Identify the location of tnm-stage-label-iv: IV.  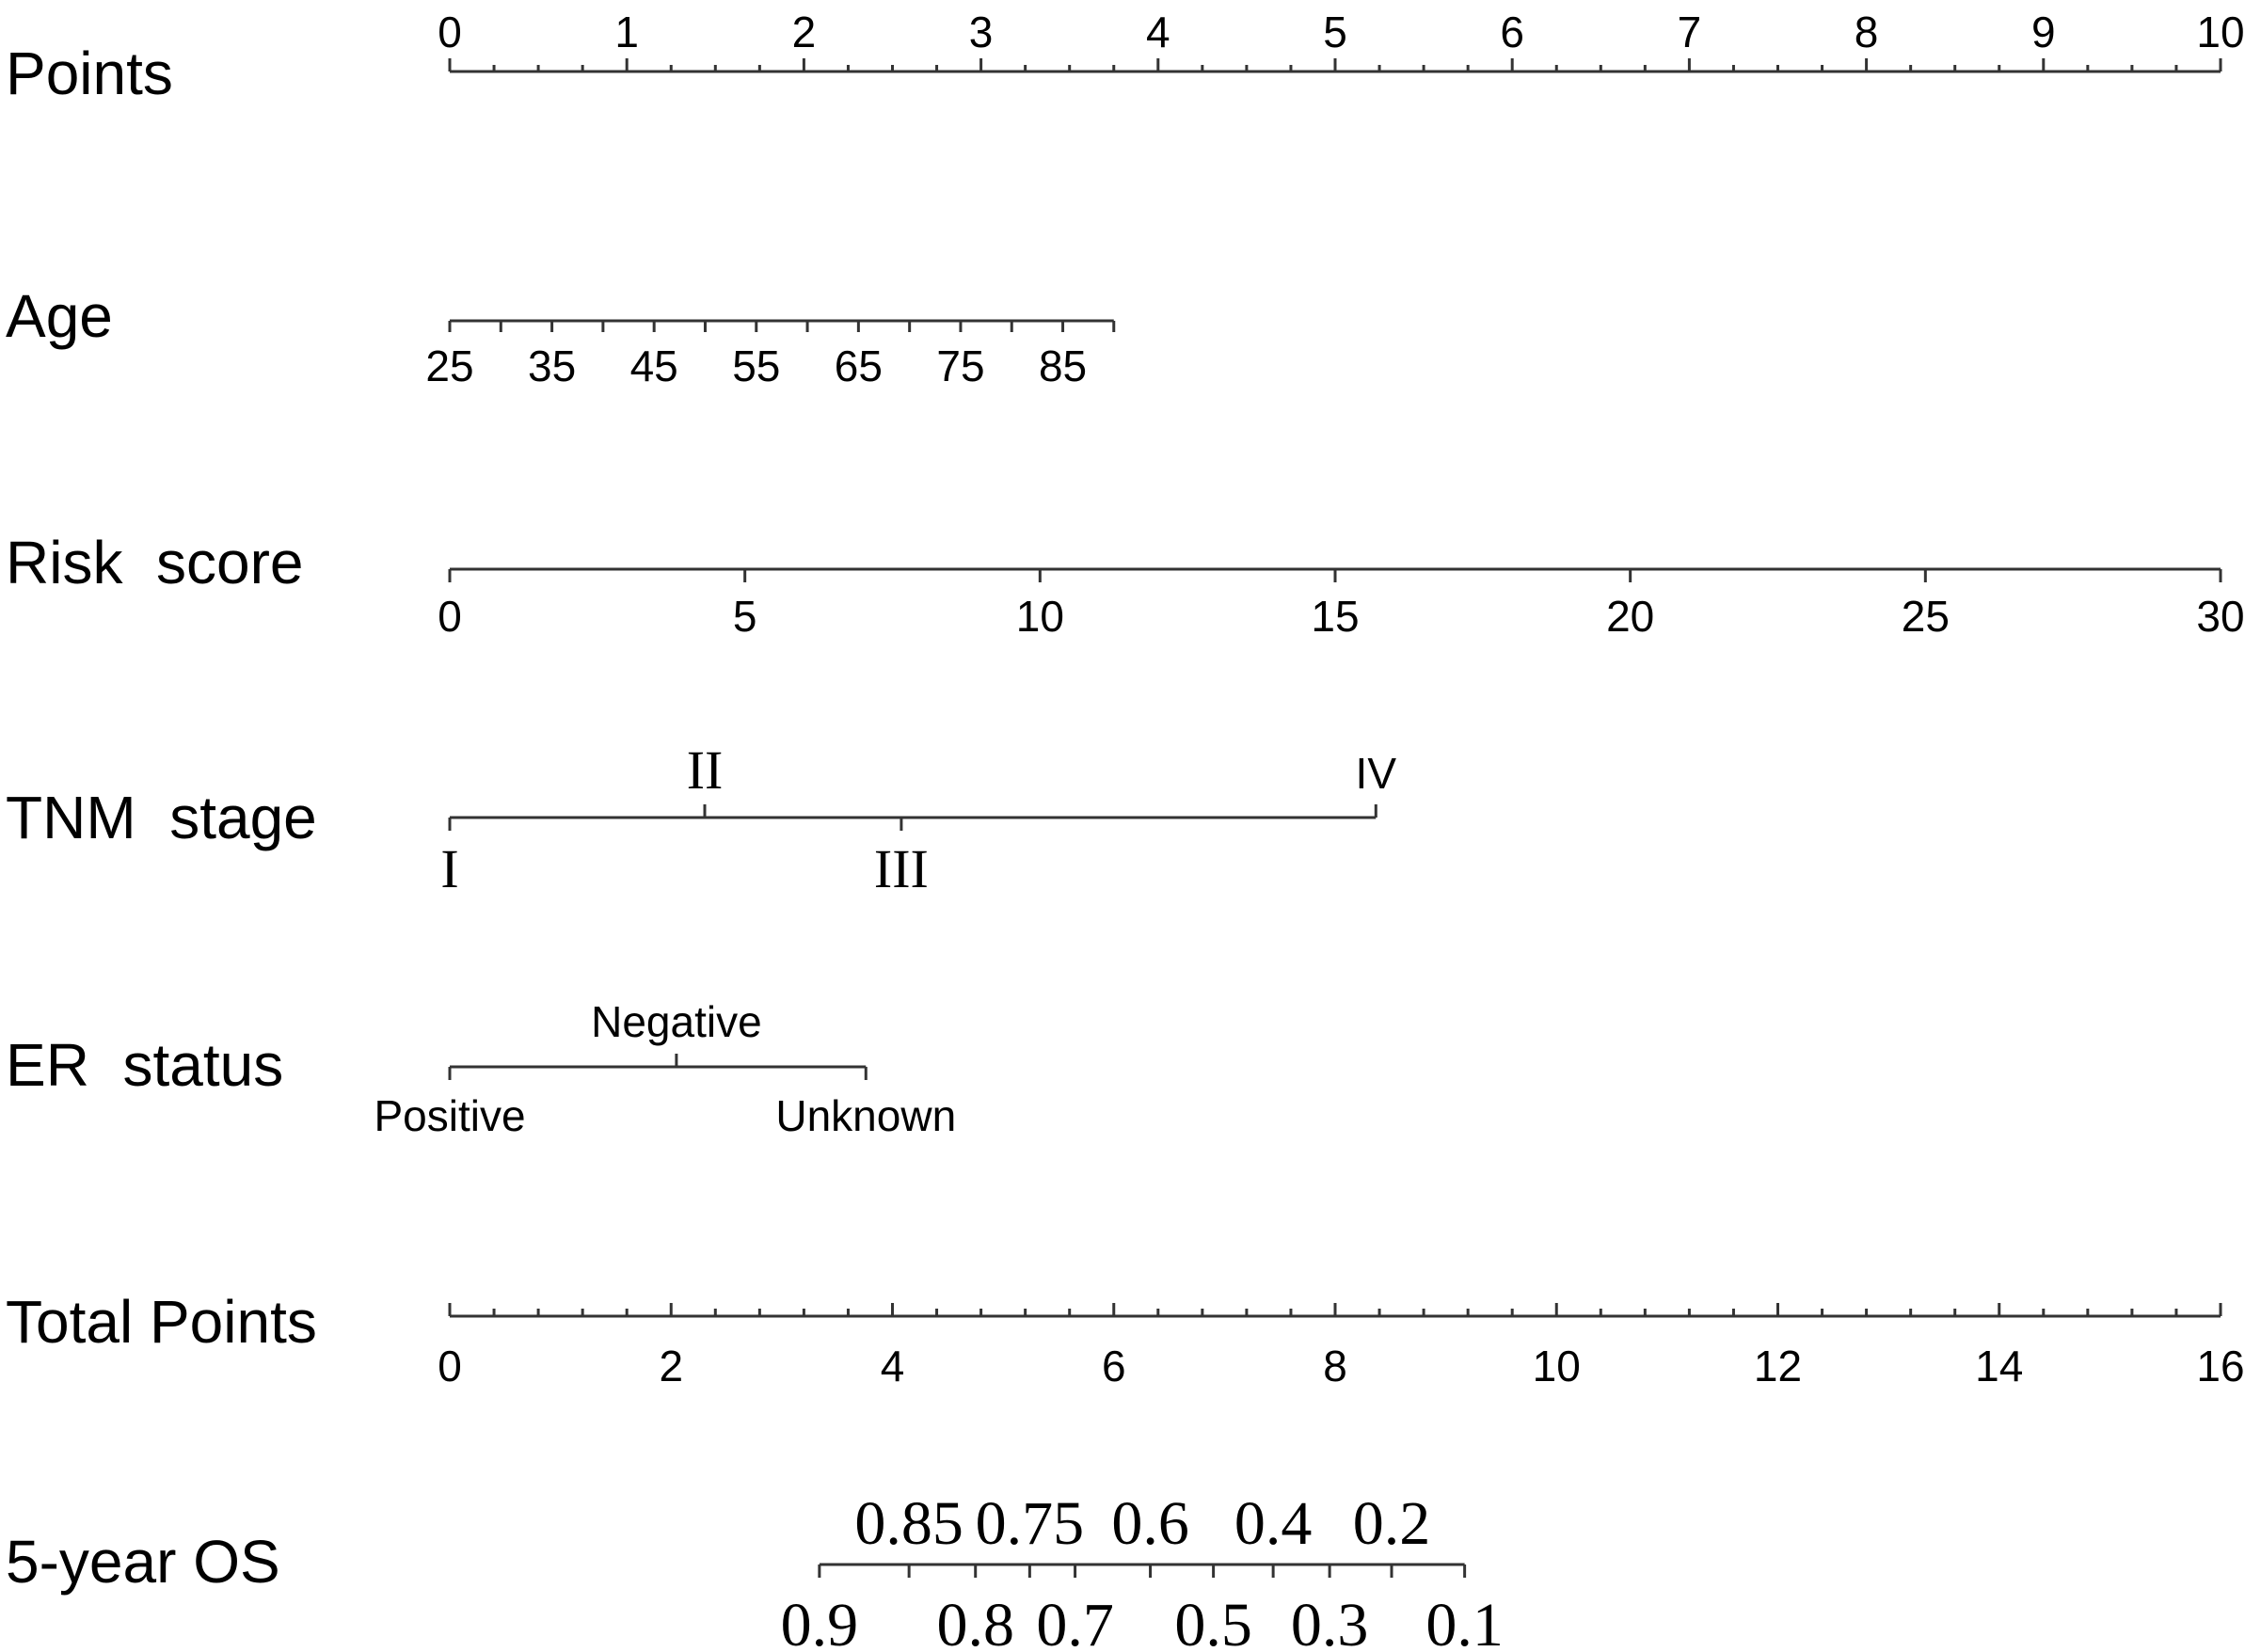
(1376, 773).